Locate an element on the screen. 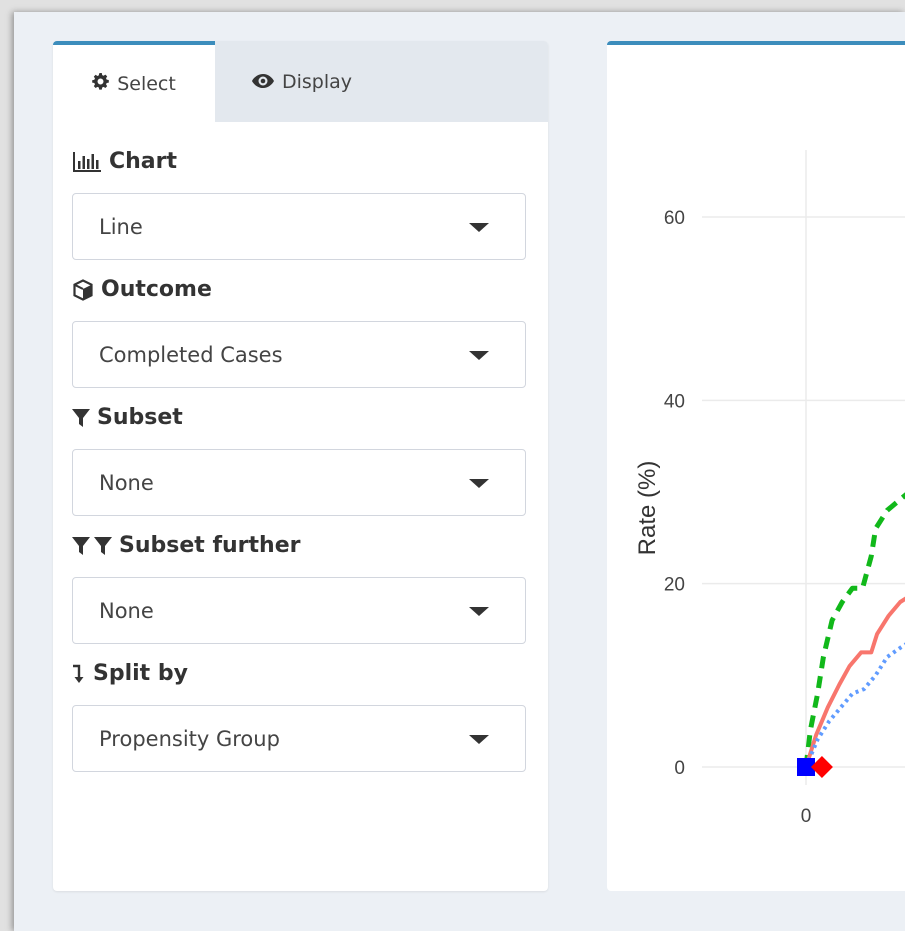 The image size is (905, 931). x-tick-label-0: 0 is located at coordinates (806, 816).